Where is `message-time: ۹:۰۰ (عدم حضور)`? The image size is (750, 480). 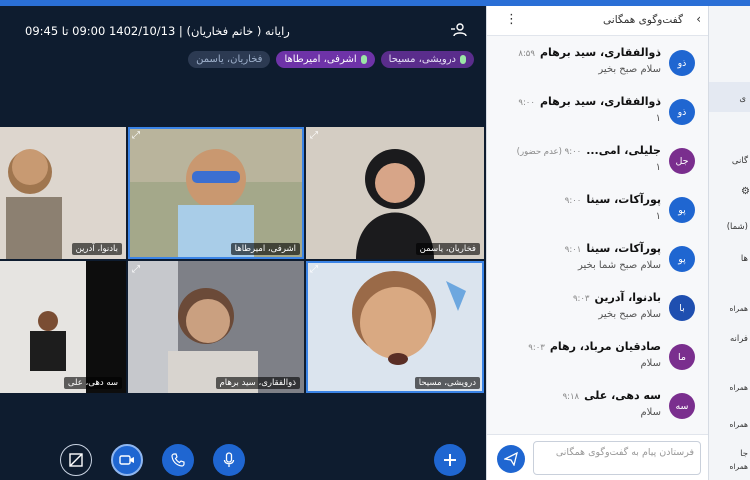 message-time: ۹:۰۰ (عدم حضور) is located at coordinates (549, 152).